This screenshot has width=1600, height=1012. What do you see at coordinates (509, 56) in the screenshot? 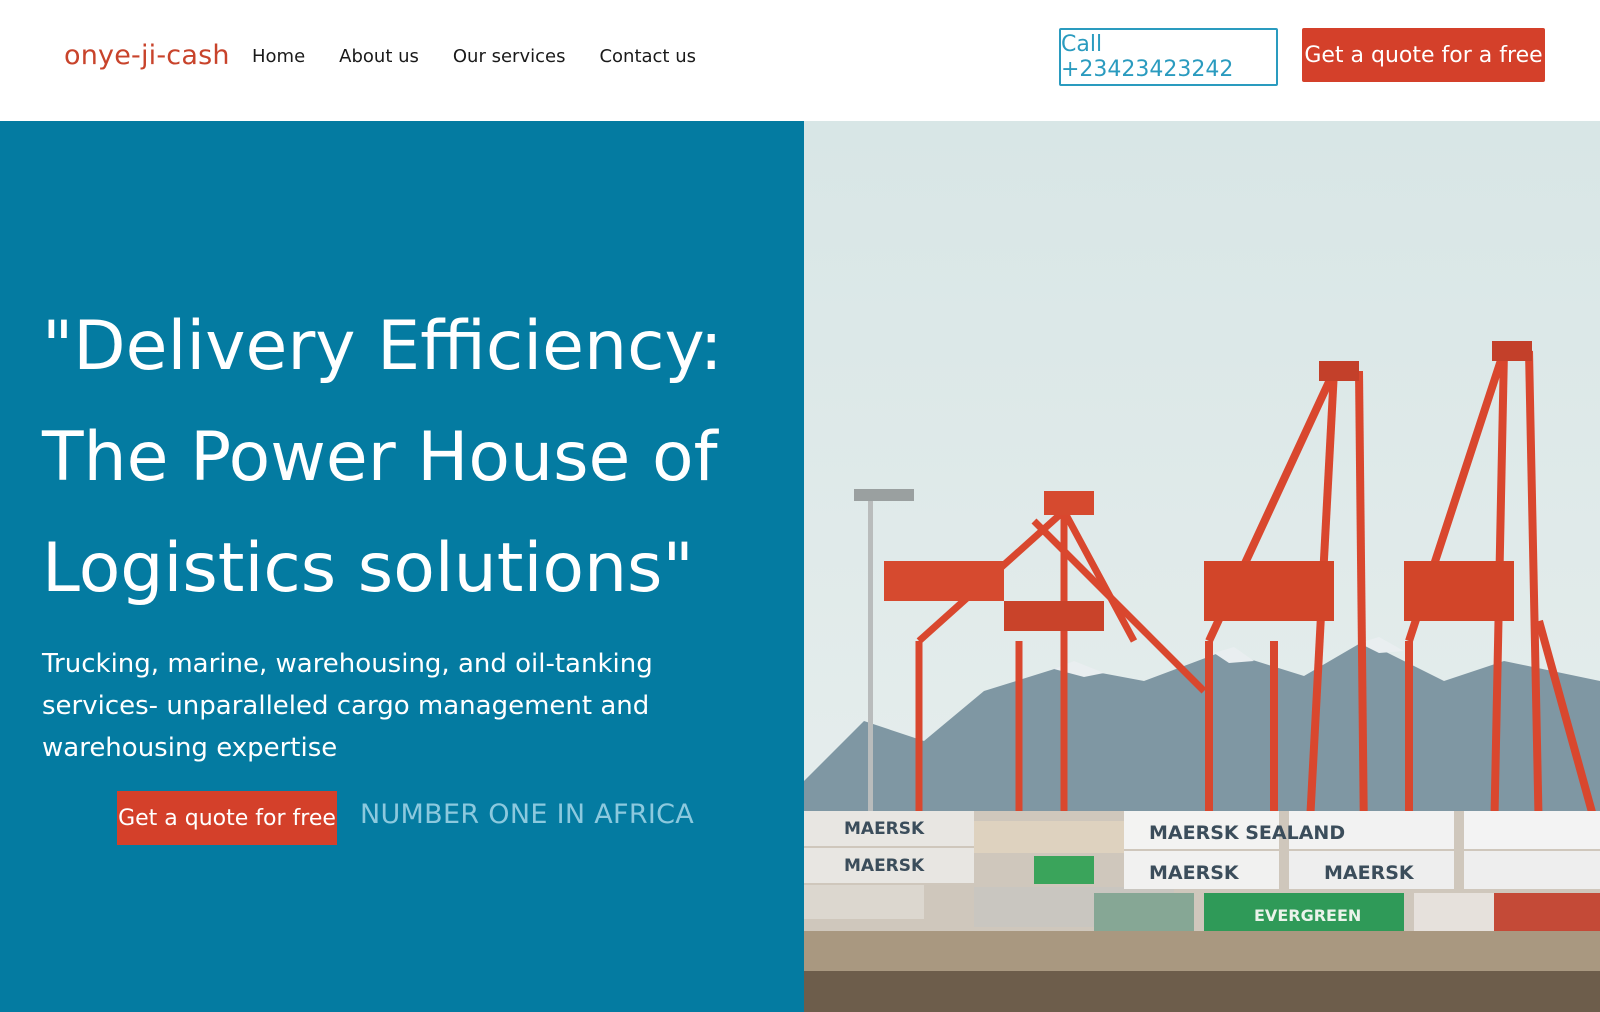
I see `nav-services-link: Our services` at bounding box center [509, 56].